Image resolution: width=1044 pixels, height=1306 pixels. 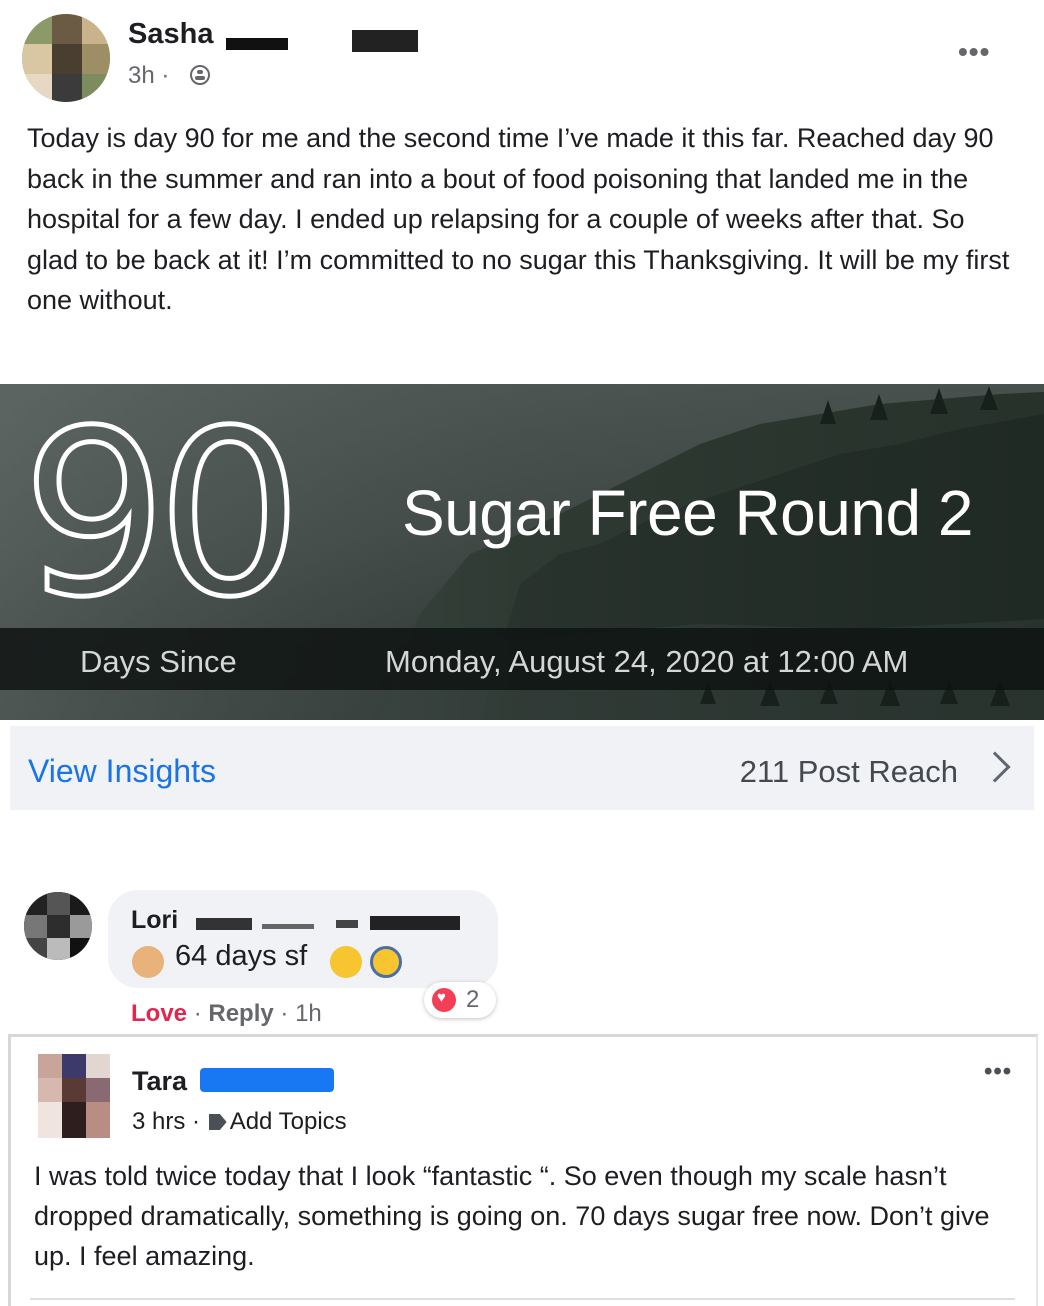 I want to click on tara-avatar, so click(x=74, y=1096).